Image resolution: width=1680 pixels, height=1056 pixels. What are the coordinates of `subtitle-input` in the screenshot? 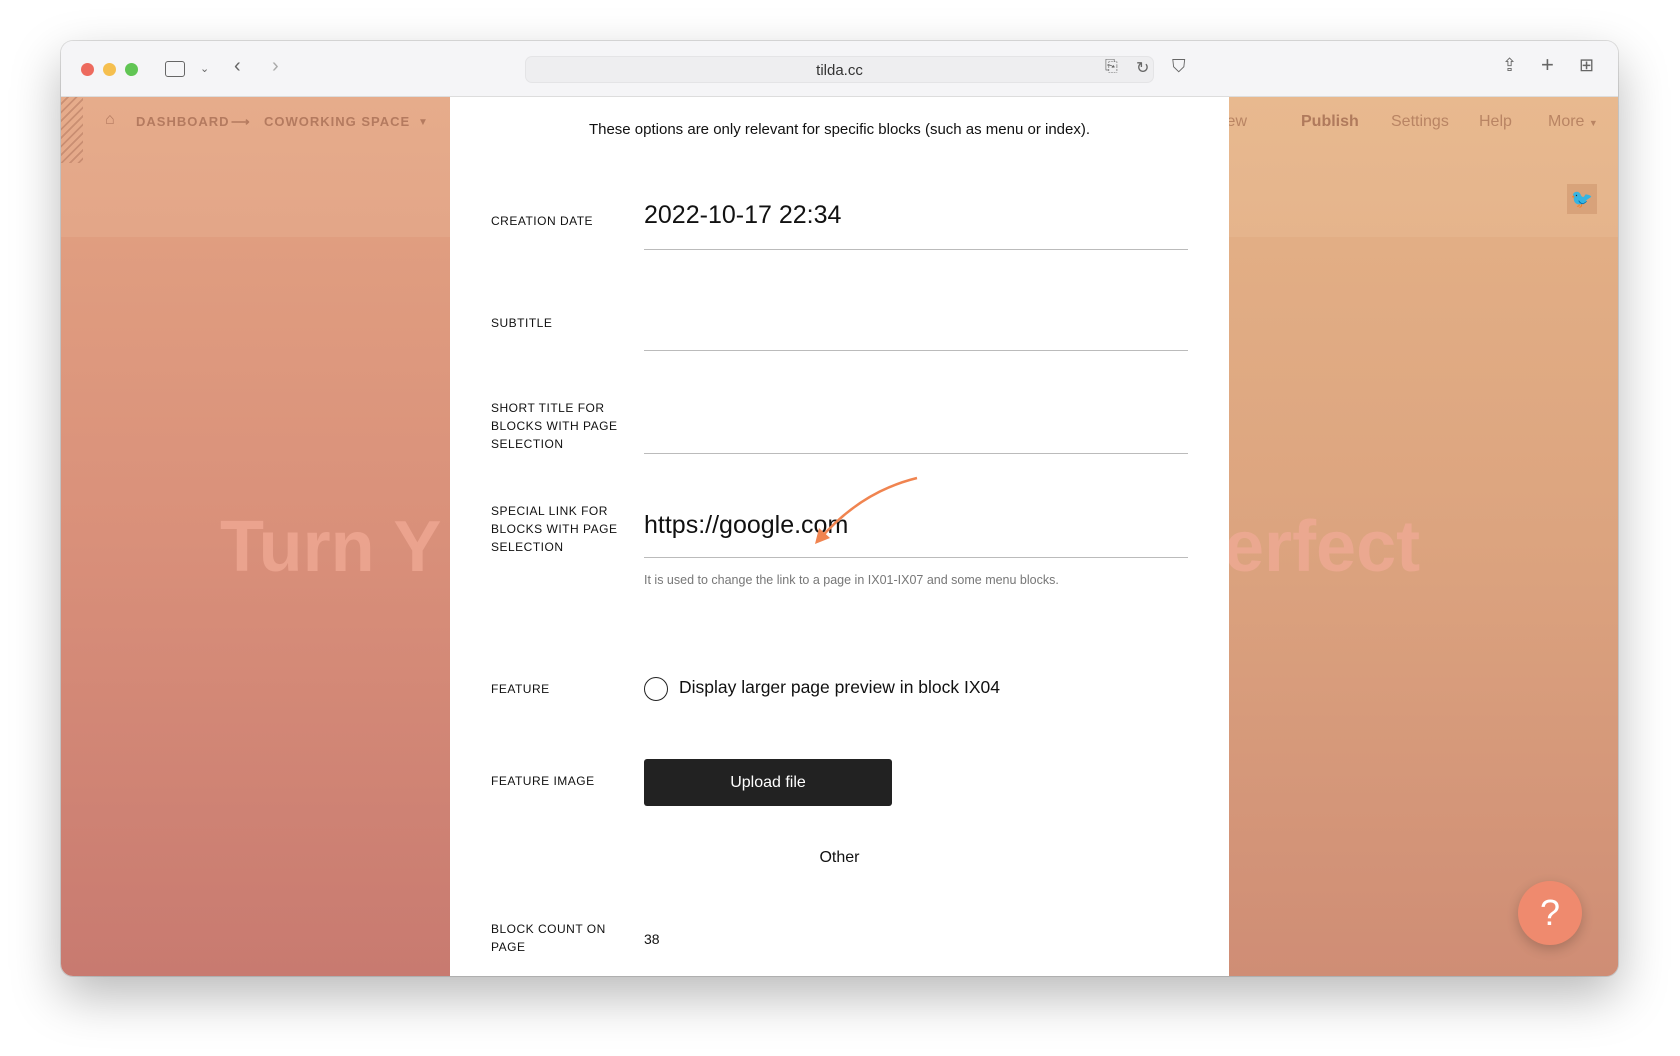 It's located at (916, 331).